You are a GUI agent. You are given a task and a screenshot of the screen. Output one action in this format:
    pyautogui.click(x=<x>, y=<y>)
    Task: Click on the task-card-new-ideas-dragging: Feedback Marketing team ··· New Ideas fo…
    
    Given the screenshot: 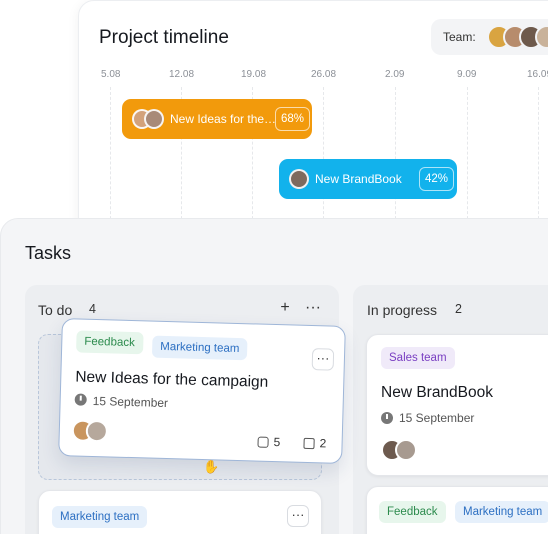 What is the action you would take?
    pyautogui.click(x=202, y=391)
    